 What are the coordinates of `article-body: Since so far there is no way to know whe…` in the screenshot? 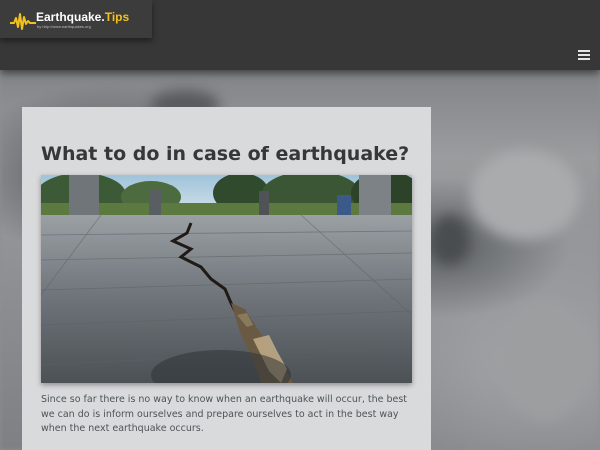 It's located at (224, 414).